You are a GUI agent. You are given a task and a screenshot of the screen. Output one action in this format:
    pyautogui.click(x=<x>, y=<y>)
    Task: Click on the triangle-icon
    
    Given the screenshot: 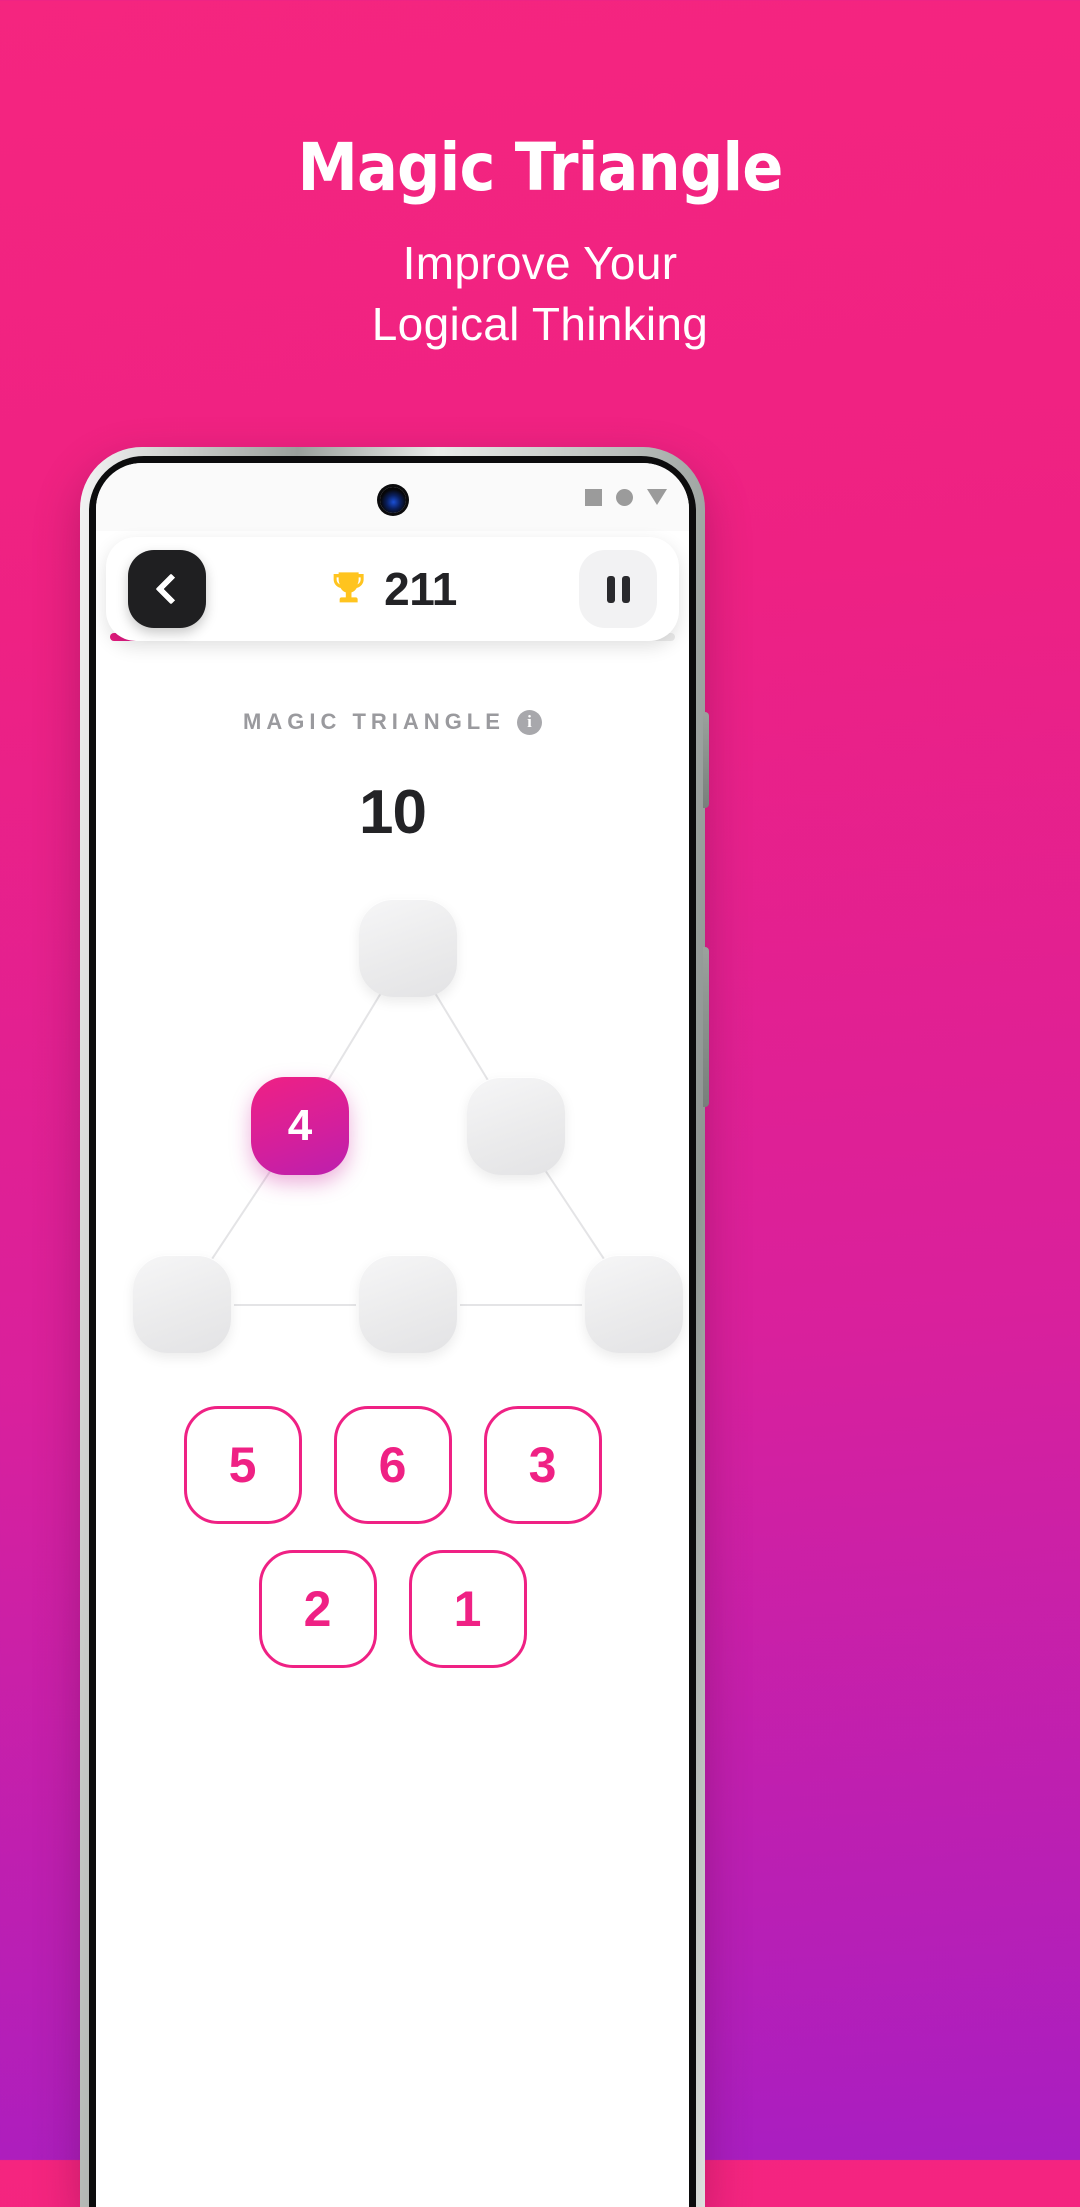 What is the action you would take?
    pyautogui.click(x=657, y=497)
    